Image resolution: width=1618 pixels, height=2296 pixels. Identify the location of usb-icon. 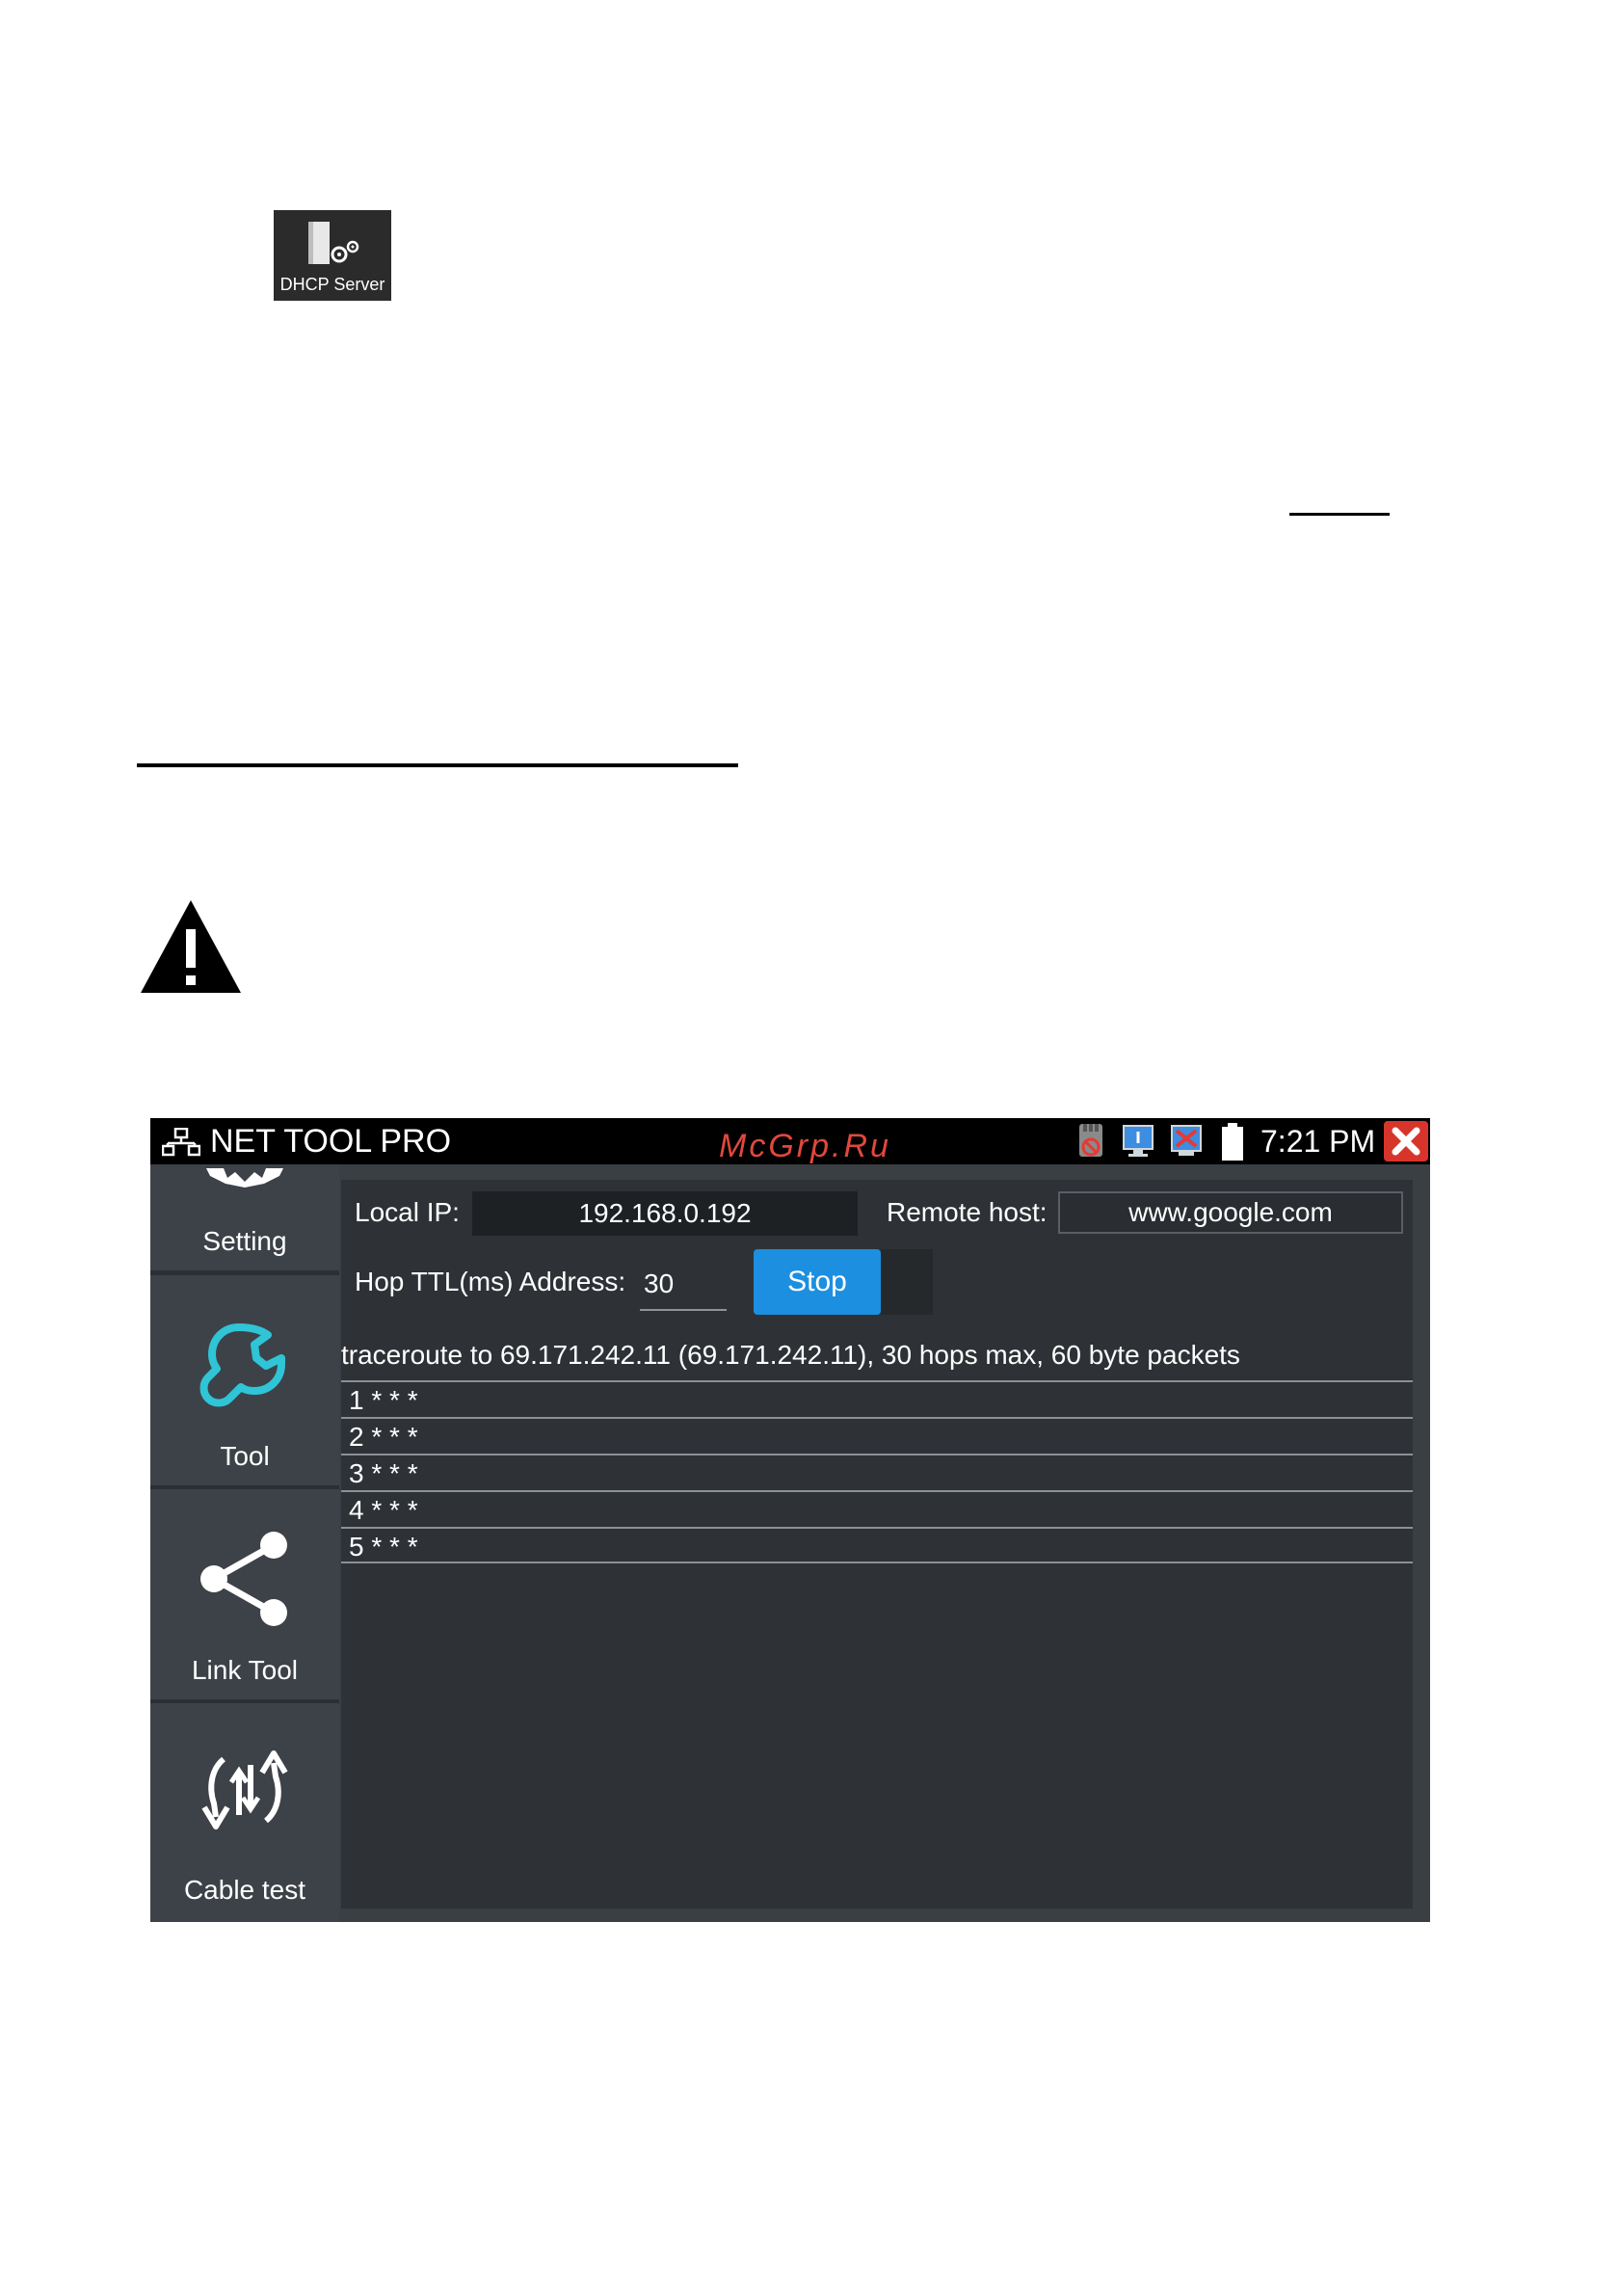
(1186, 1140).